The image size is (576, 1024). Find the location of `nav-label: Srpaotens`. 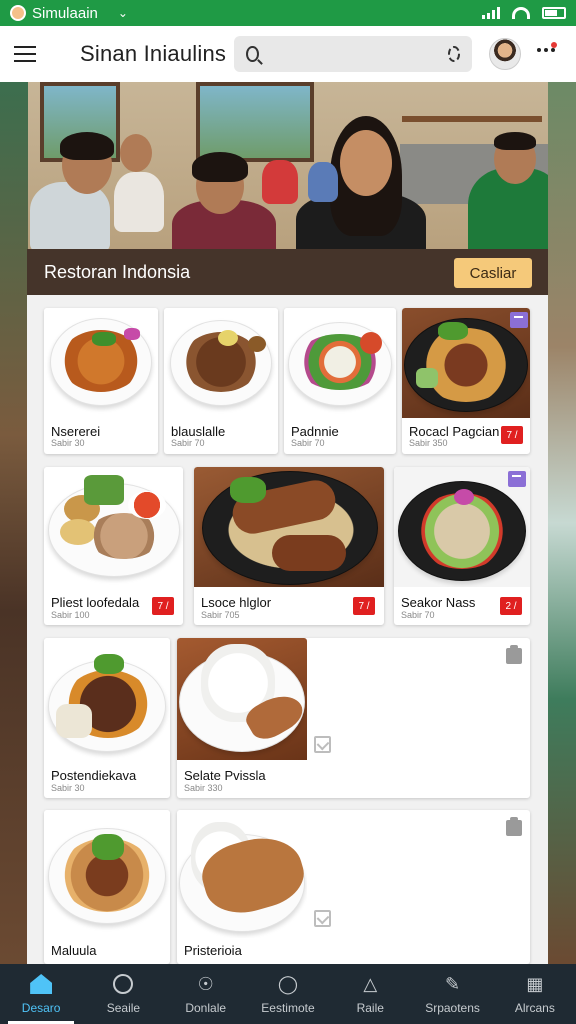

nav-label: Srpaotens is located at coordinates (452, 1008).